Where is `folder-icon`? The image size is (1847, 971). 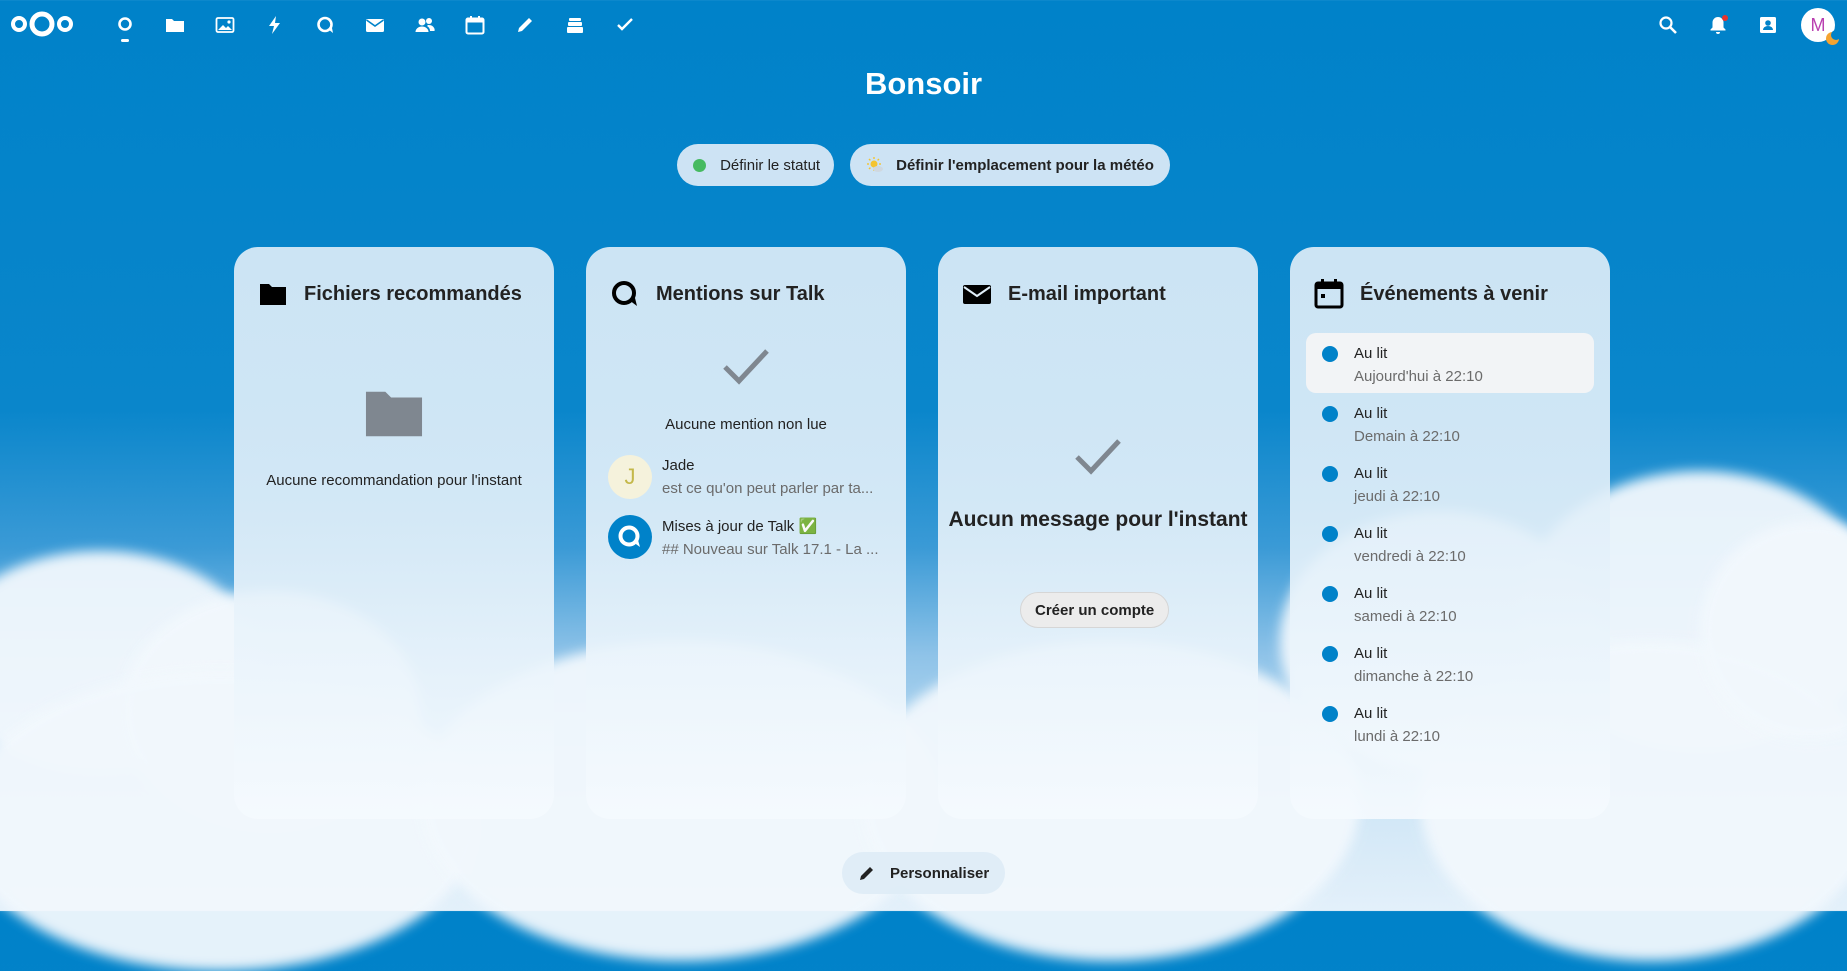 folder-icon is located at coordinates (273, 294).